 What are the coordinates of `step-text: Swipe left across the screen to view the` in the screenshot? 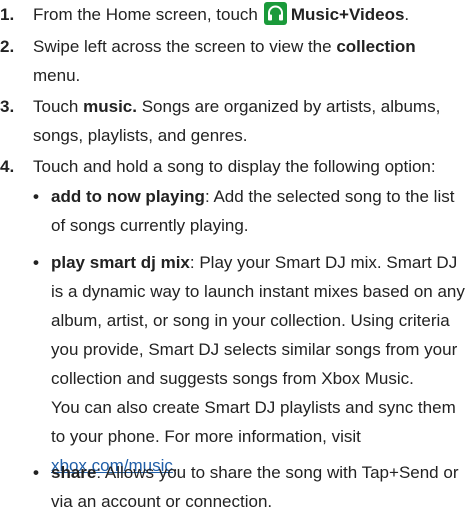 It's located at (182, 46).